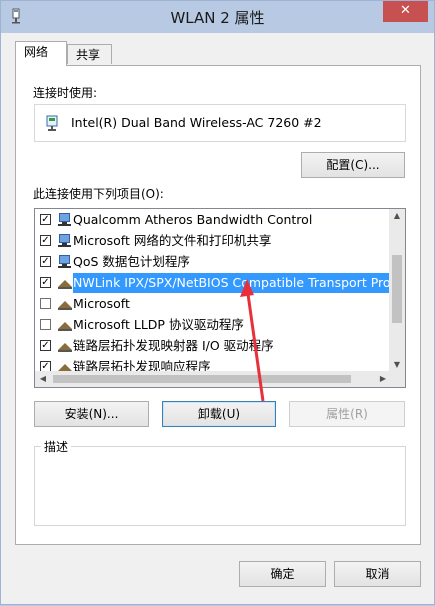  What do you see at coordinates (282, 574) in the screenshot?
I see `ok-button: 确定` at bounding box center [282, 574].